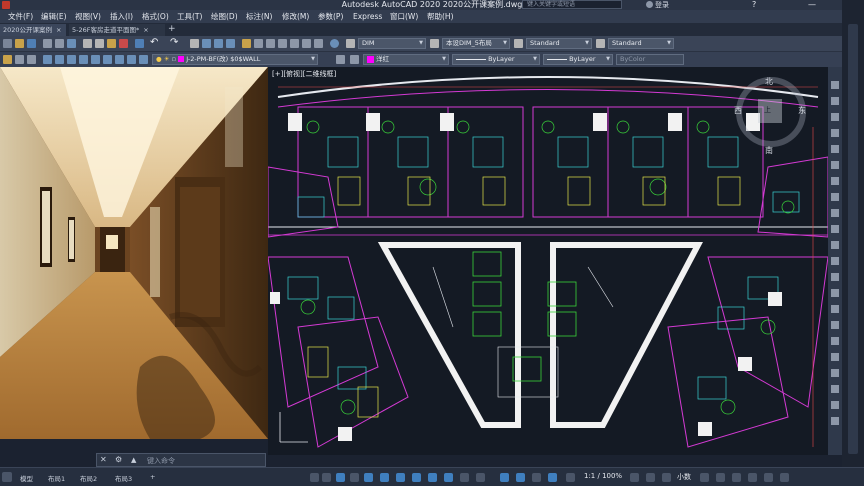 This screenshot has height=486, width=864. What do you see at coordinates (368, 477) in the screenshot?
I see `dynamic-input-icon` at bounding box center [368, 477].